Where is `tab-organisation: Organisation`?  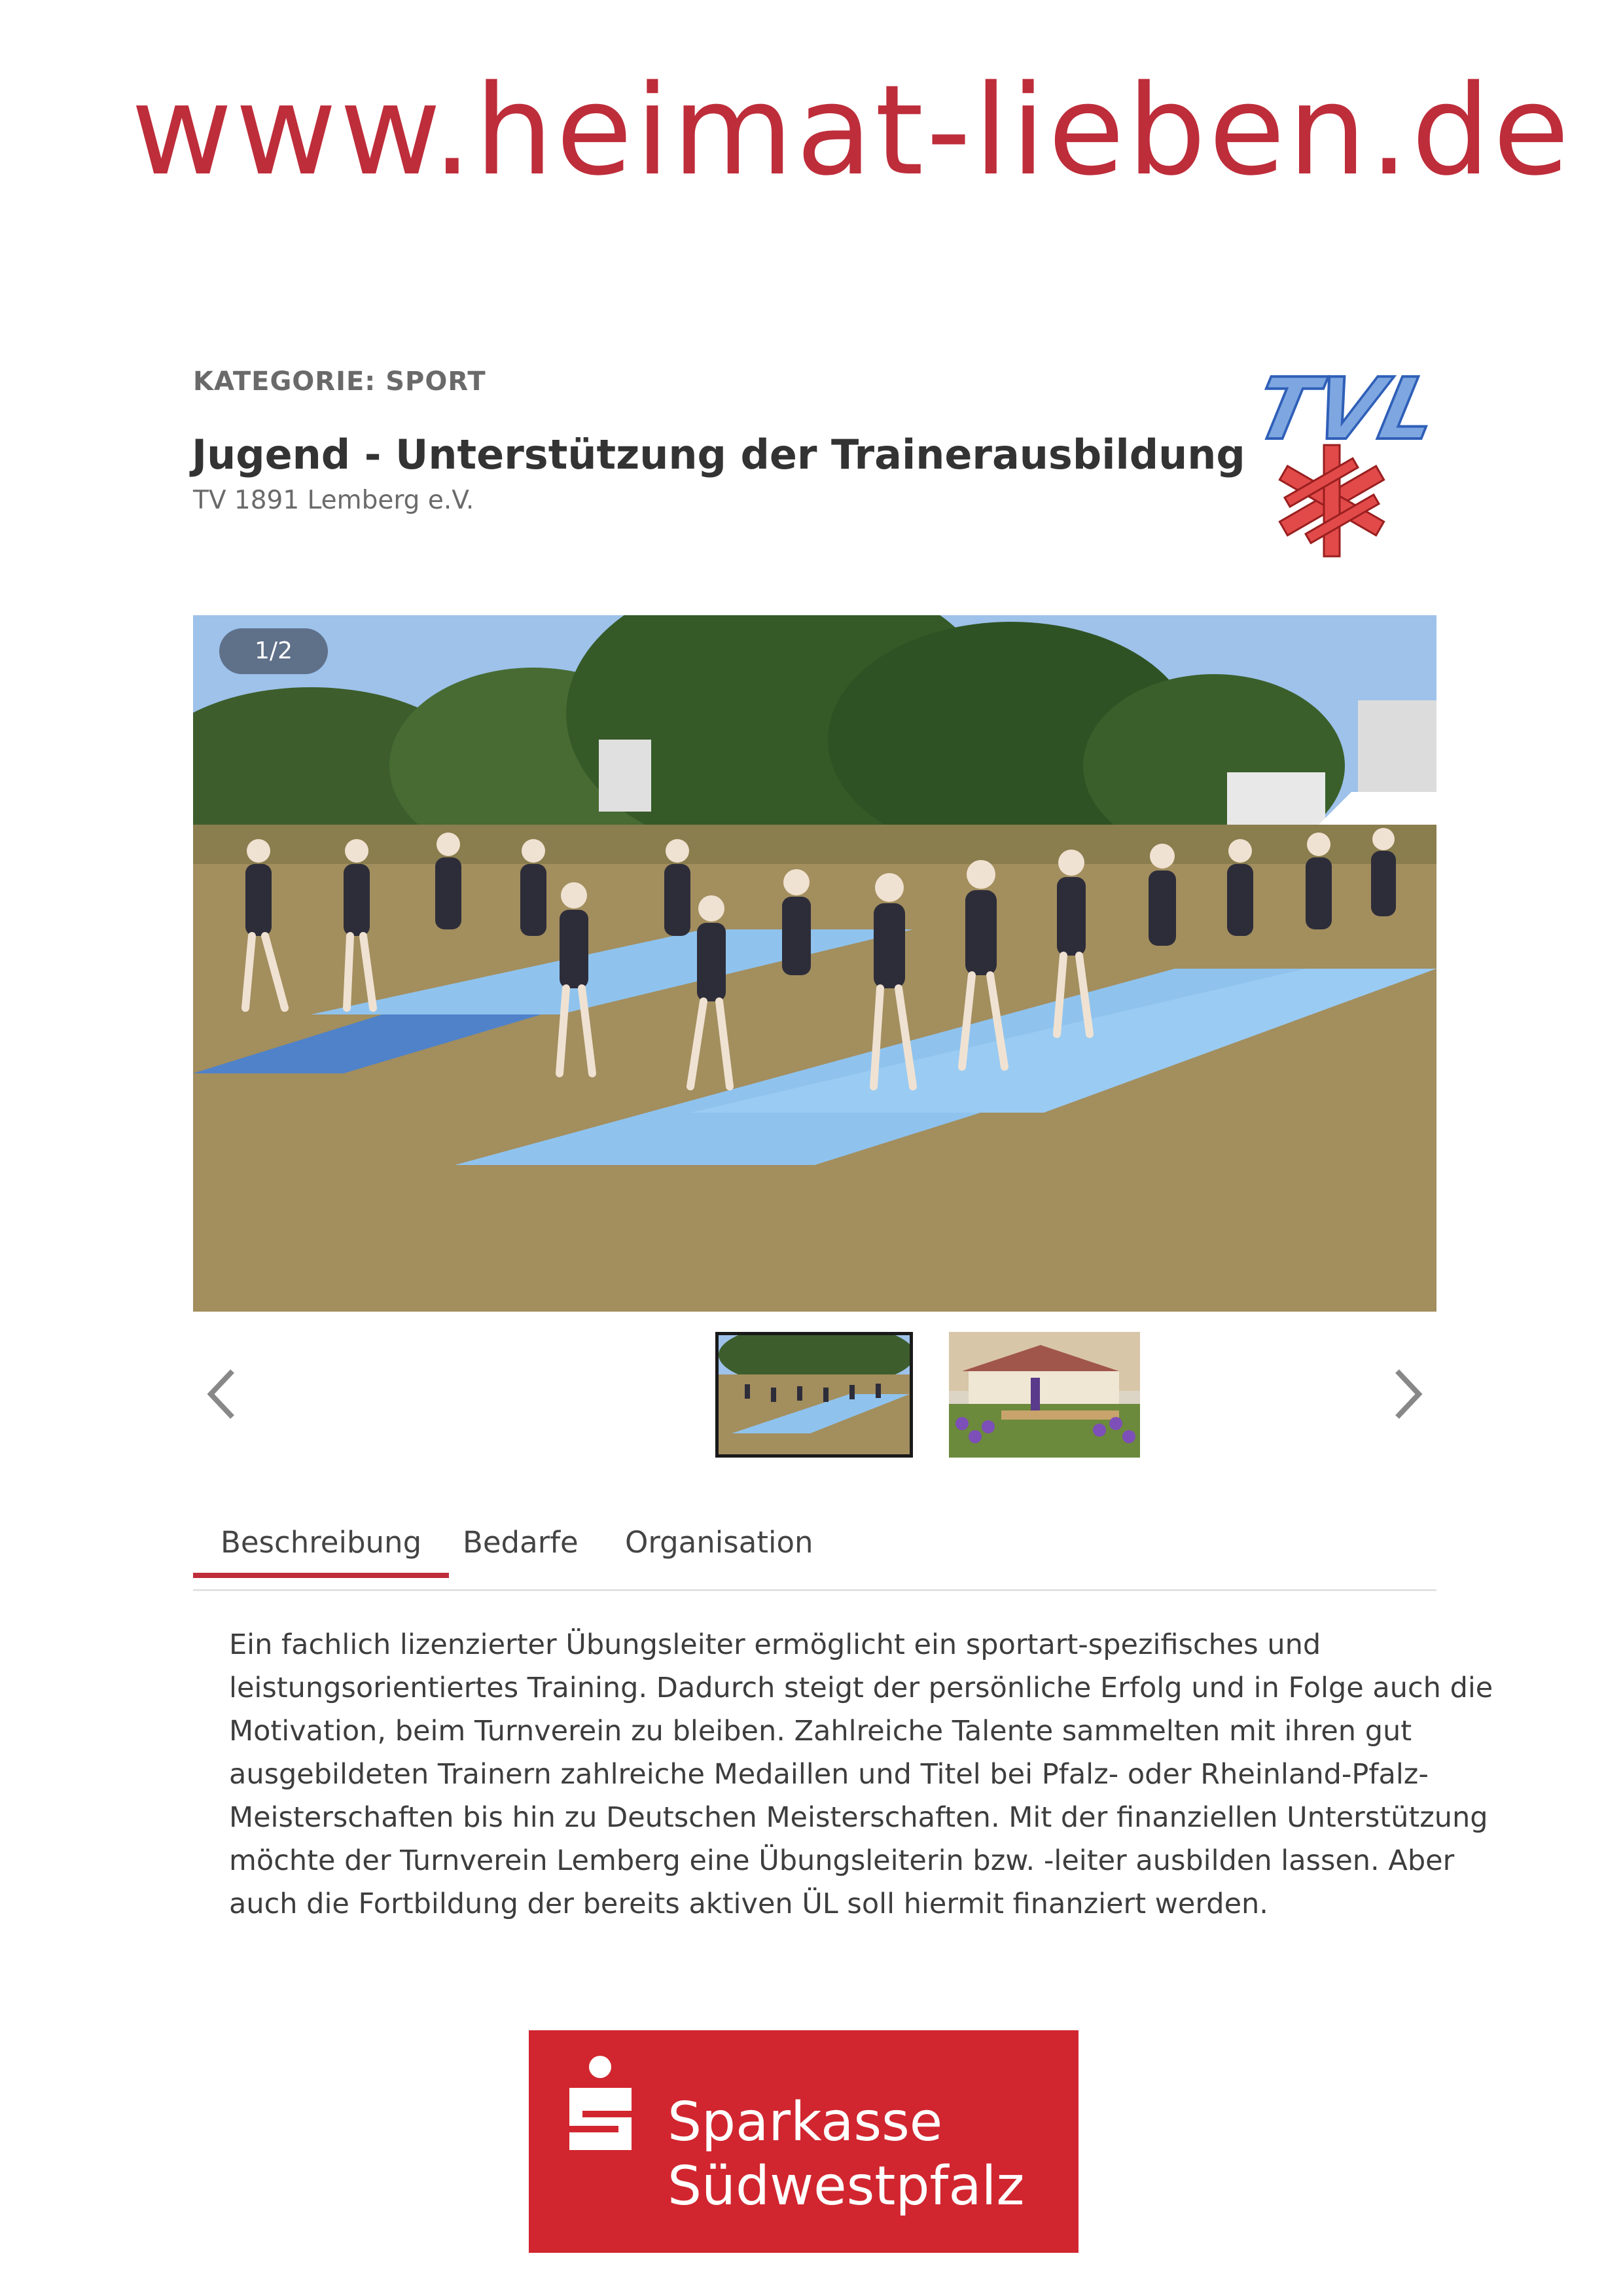 tab-organisation: Organisation is located at coordinates (719, 1549).